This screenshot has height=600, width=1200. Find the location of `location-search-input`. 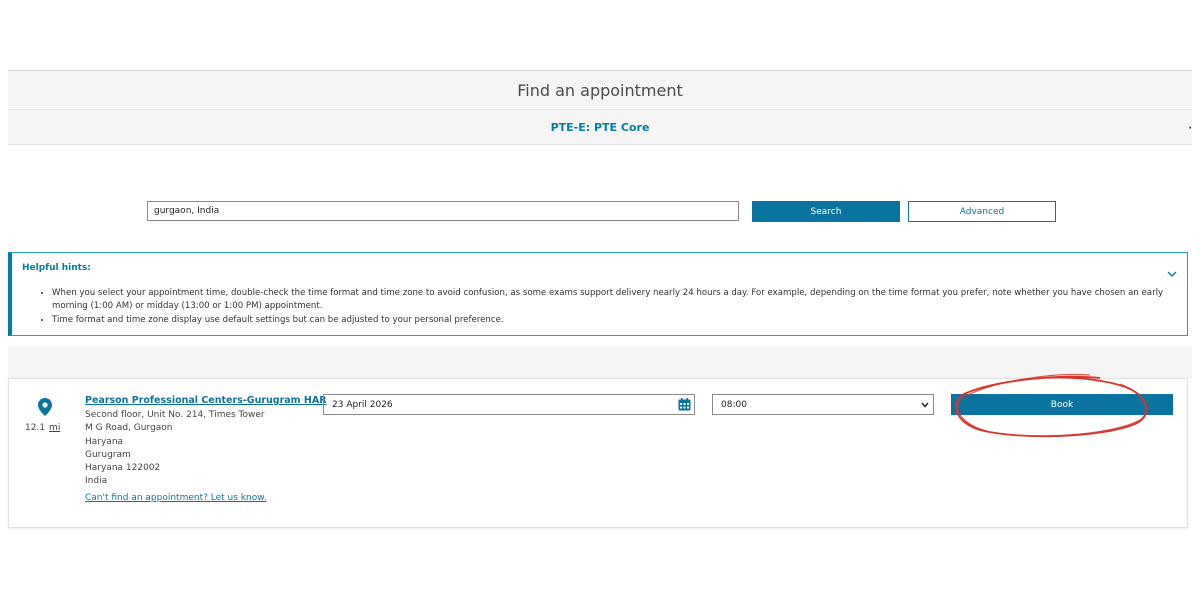

location-search-input is located at coordinates (443, 211).